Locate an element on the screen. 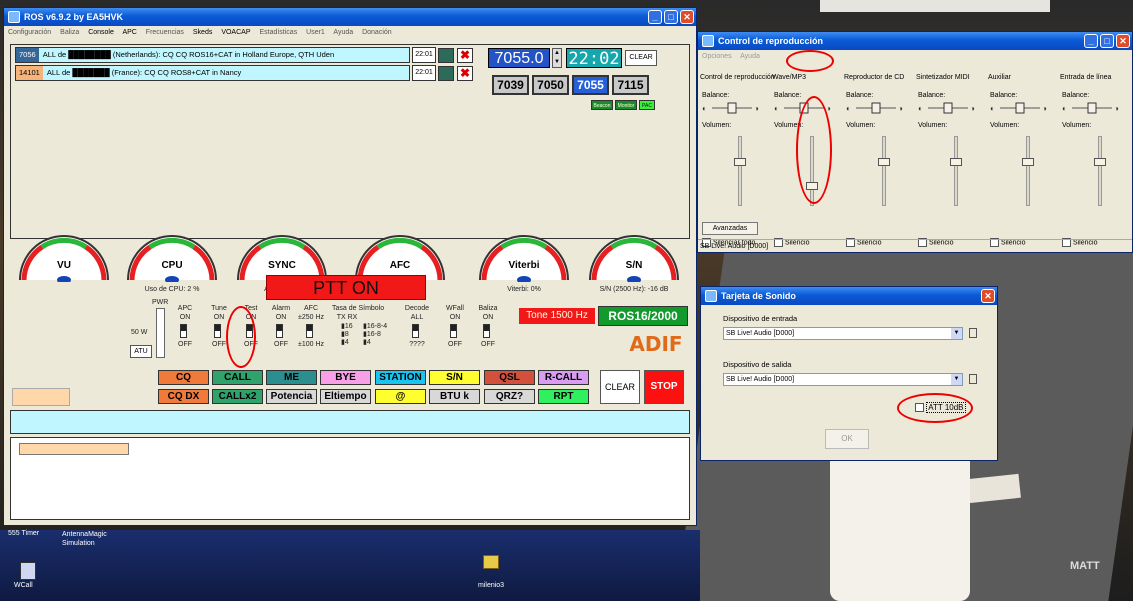 Image resolution: width=1133 pixels, height=601 pixels. clear-button: CLEAR is located at coordinates (620, 387).